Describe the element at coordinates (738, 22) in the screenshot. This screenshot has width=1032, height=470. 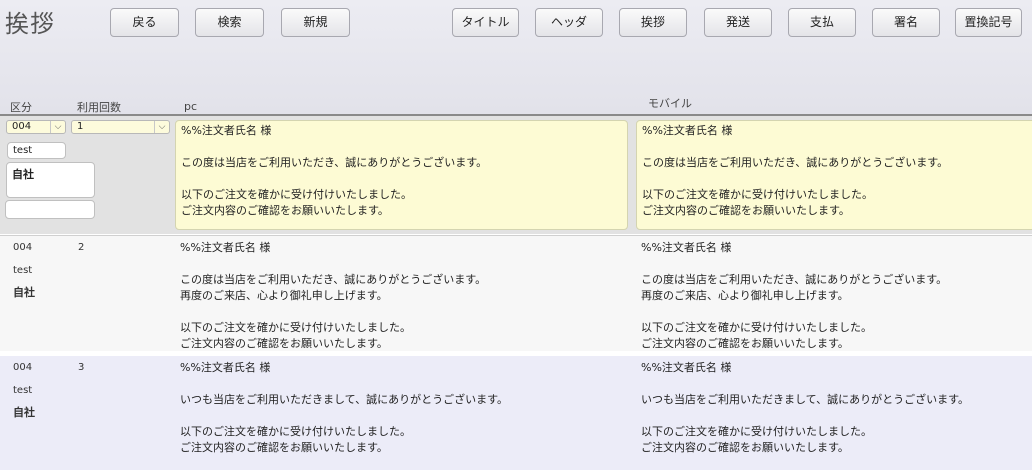
I see `shipping-button: 発送` at that location.